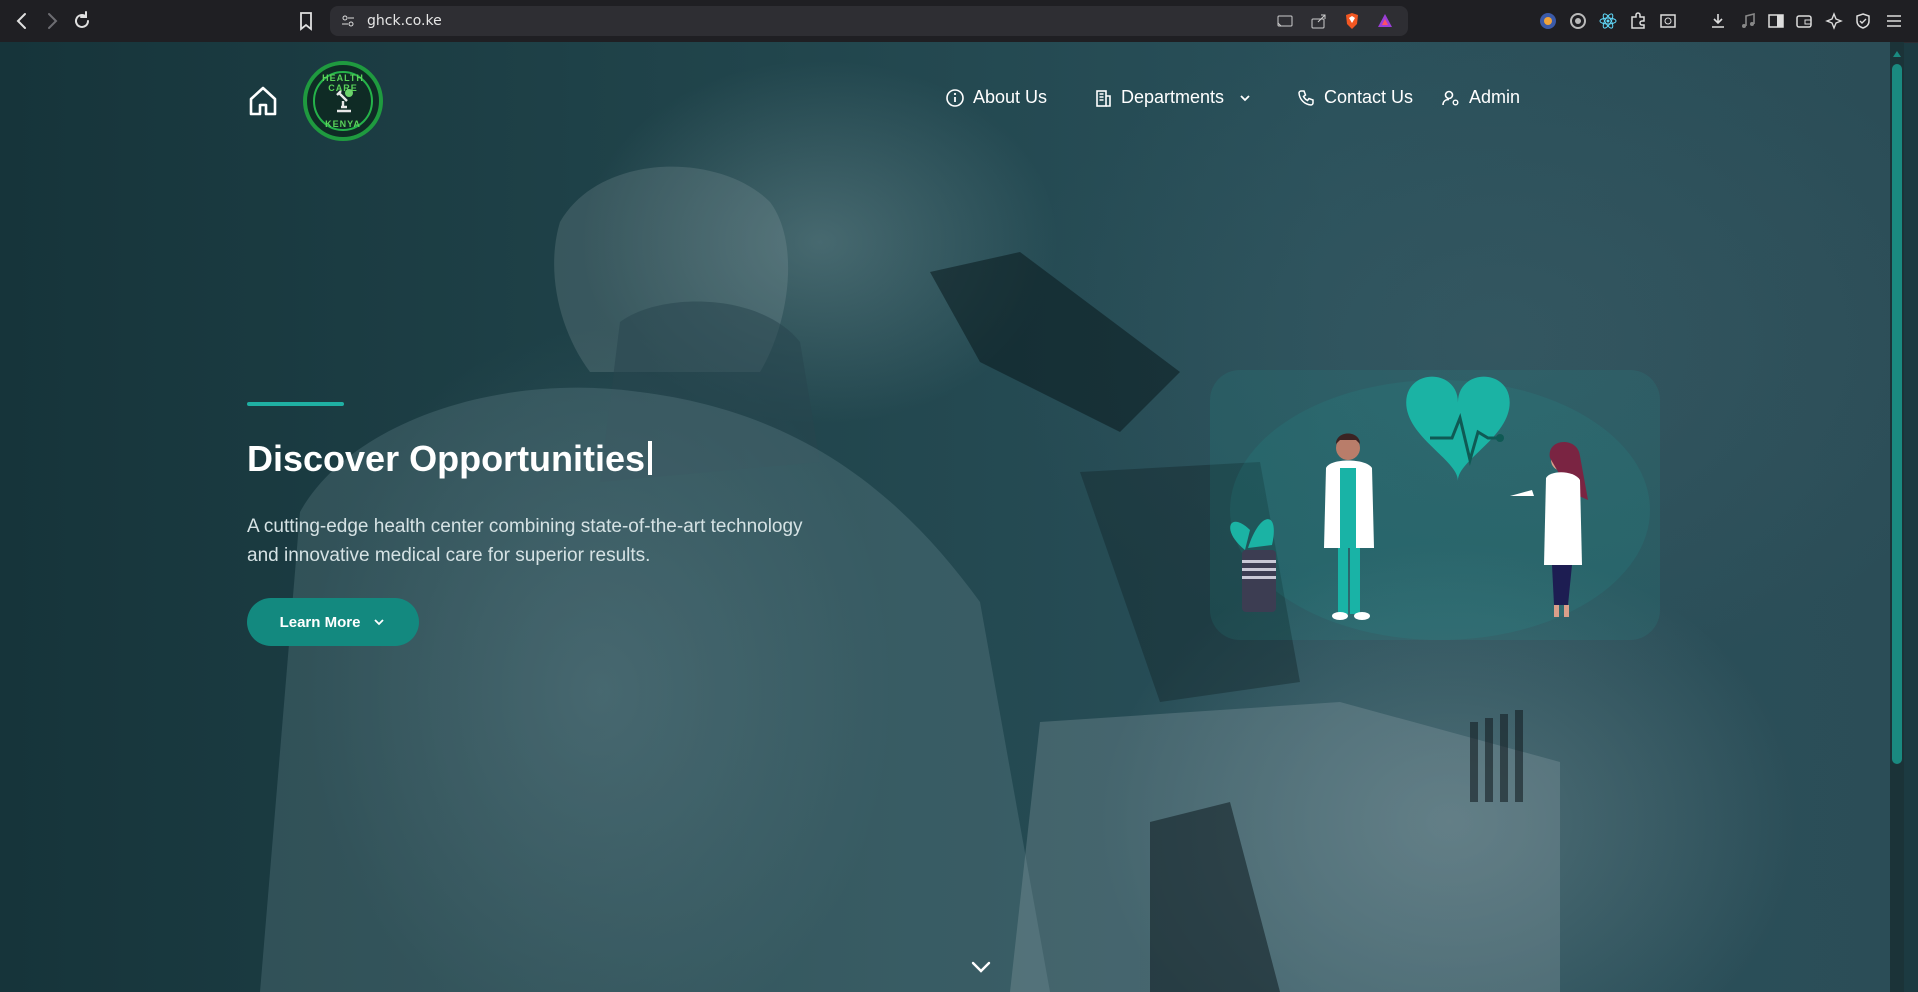 The width and height of the screenshot is (1918, 992). I want to click on forward-icon, so click(52, 21).